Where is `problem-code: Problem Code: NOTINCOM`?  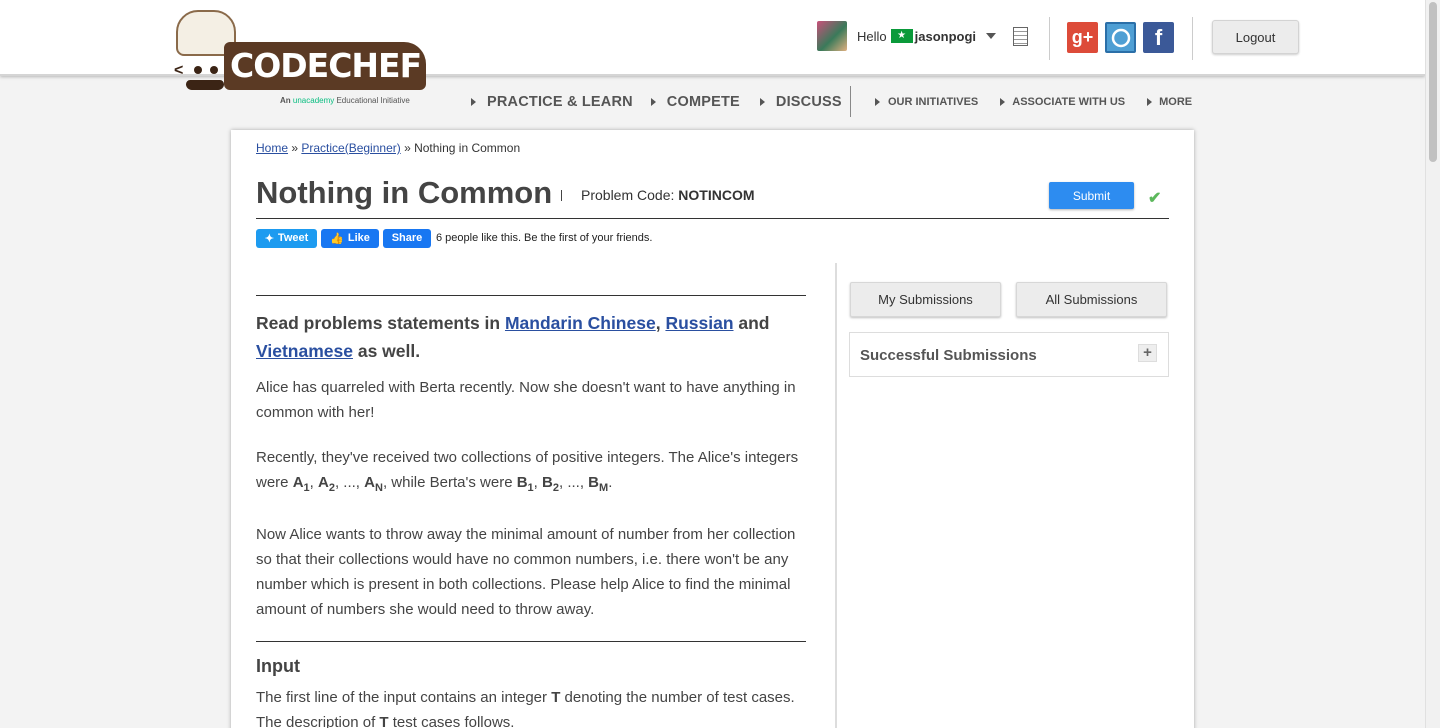
problem-code: Problem Code: NOTINCOM is located at coordinates (668, 195).